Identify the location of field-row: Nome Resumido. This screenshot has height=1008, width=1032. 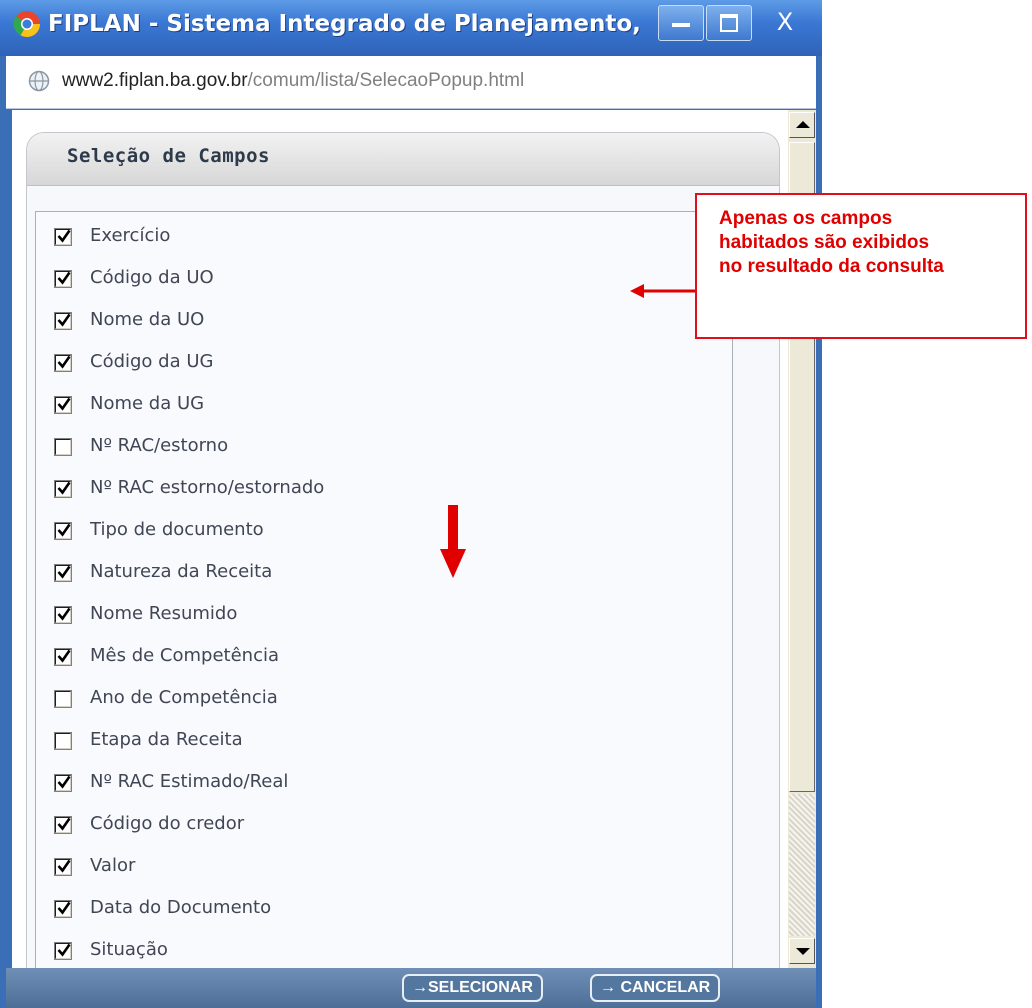
(381, 615).